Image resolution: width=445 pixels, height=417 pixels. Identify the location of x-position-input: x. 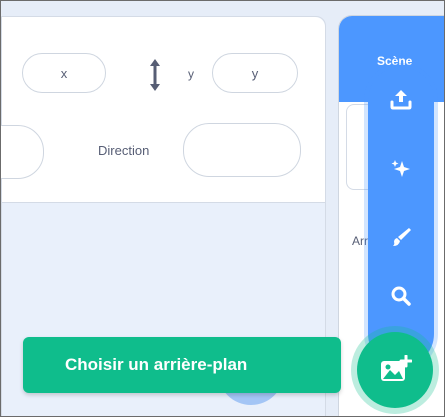
(64, 73).